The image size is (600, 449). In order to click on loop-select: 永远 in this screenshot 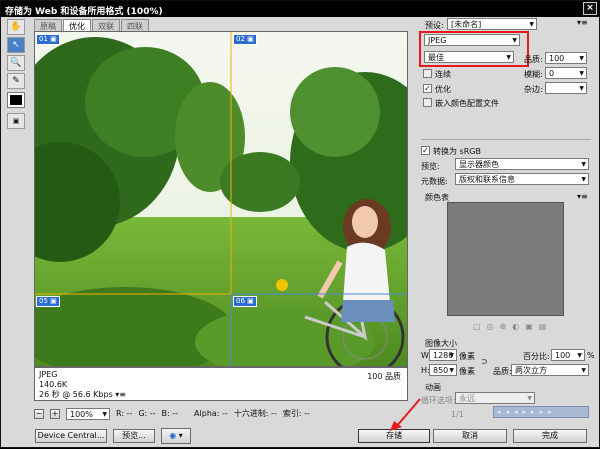, I will do `click(495, 398)`.